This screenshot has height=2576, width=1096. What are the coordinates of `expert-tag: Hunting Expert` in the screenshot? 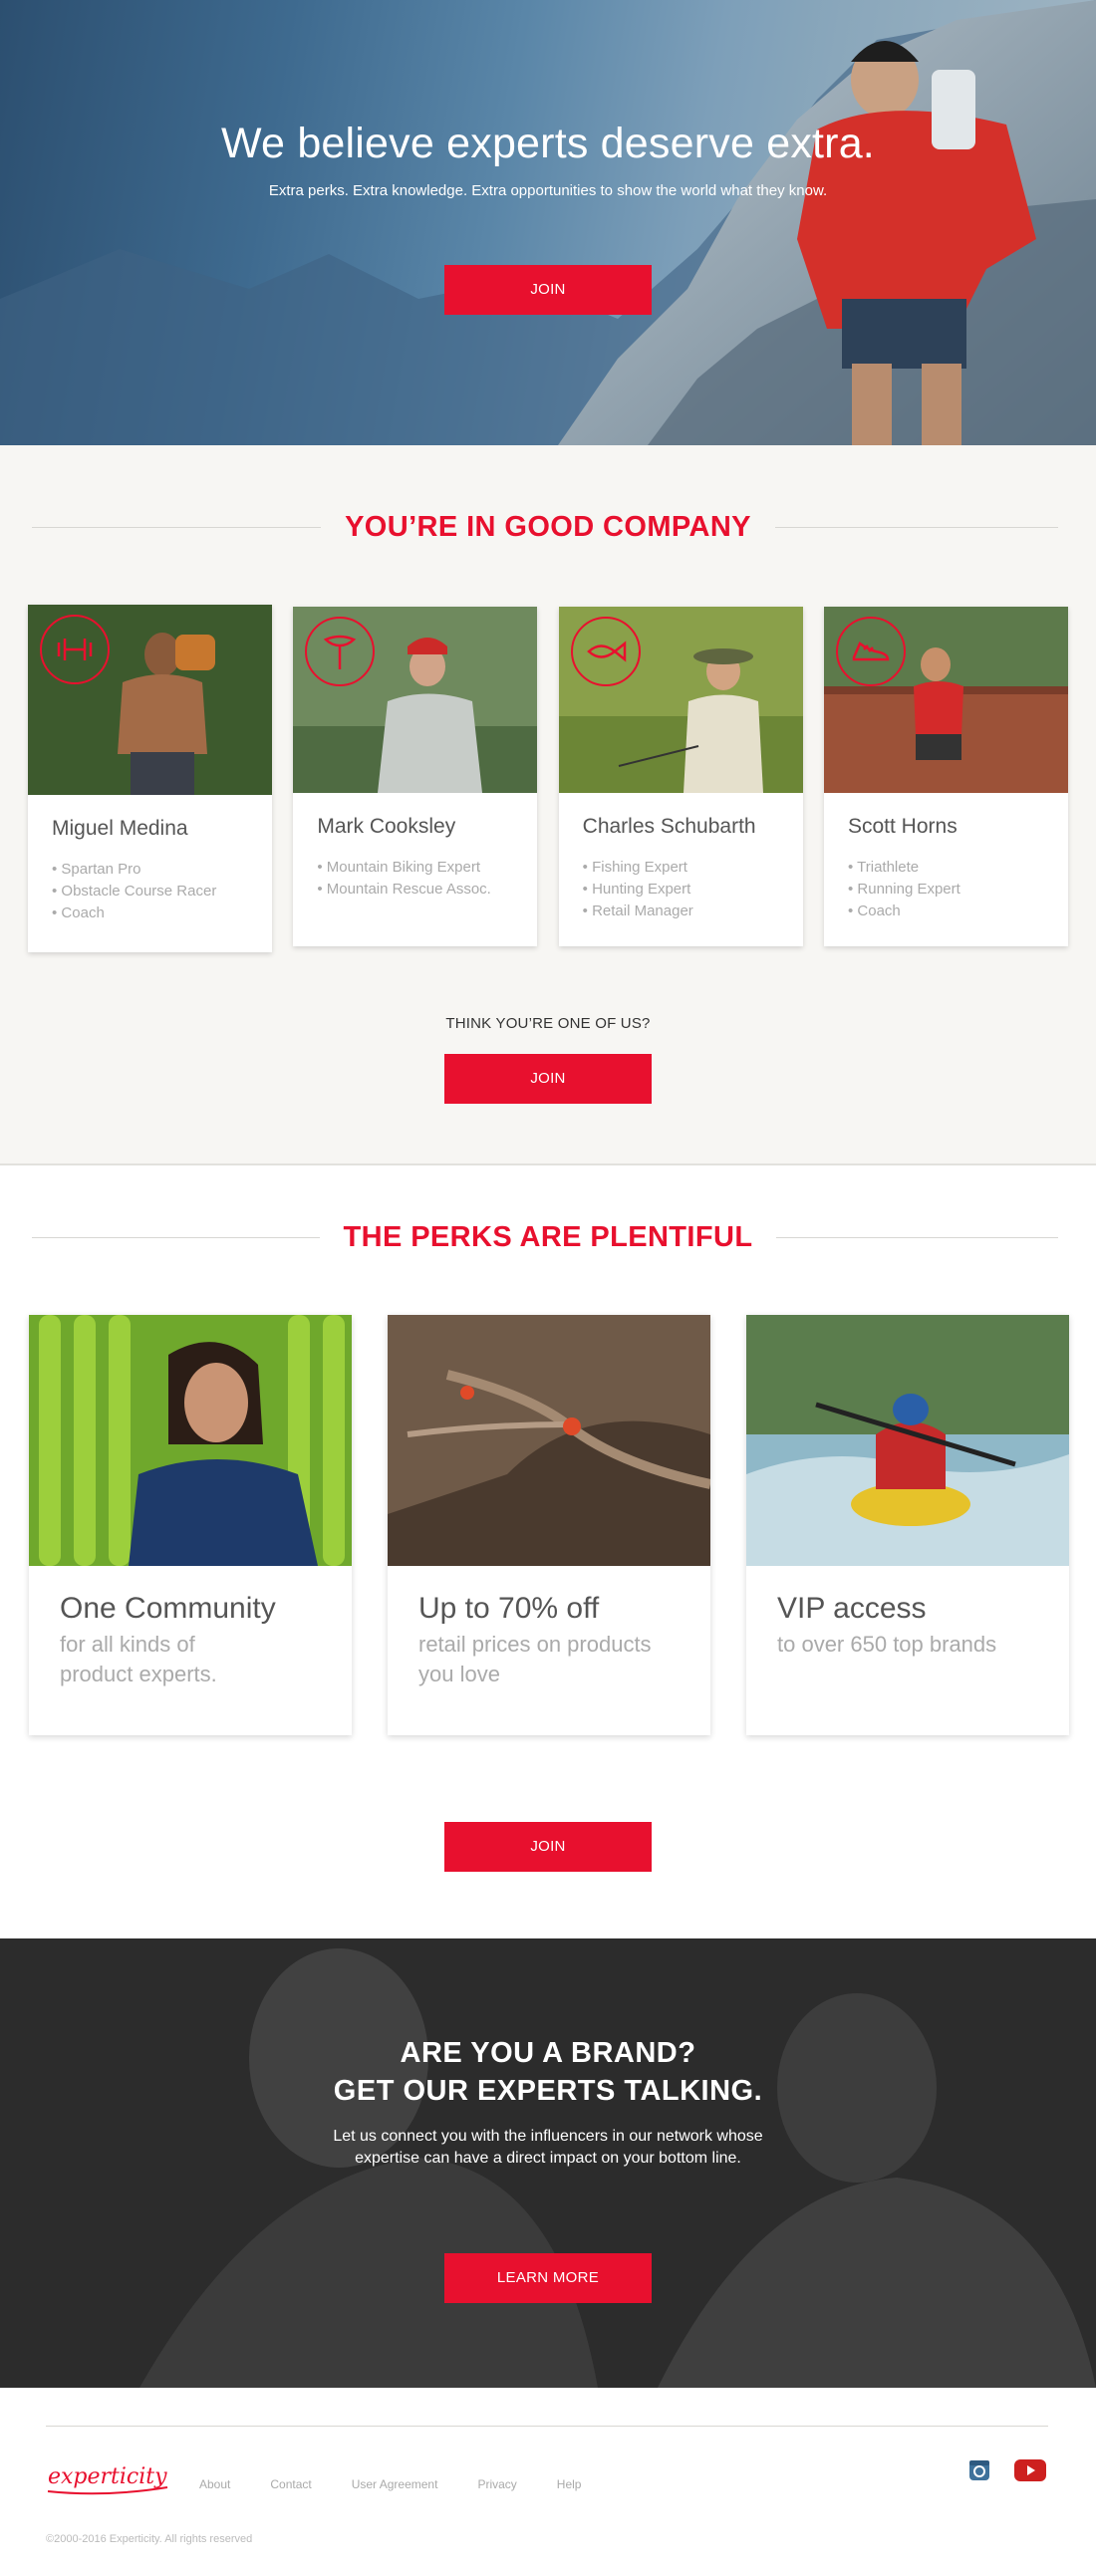 It's located at (681, 890).